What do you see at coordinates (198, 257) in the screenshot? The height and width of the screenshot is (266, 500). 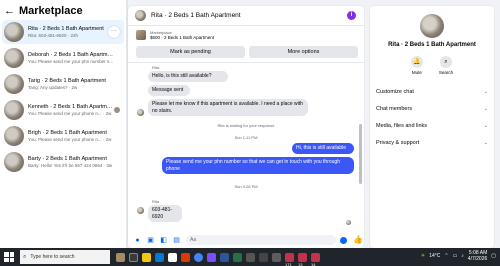 I see `chrome-icon` at bounding box center [198, 257].